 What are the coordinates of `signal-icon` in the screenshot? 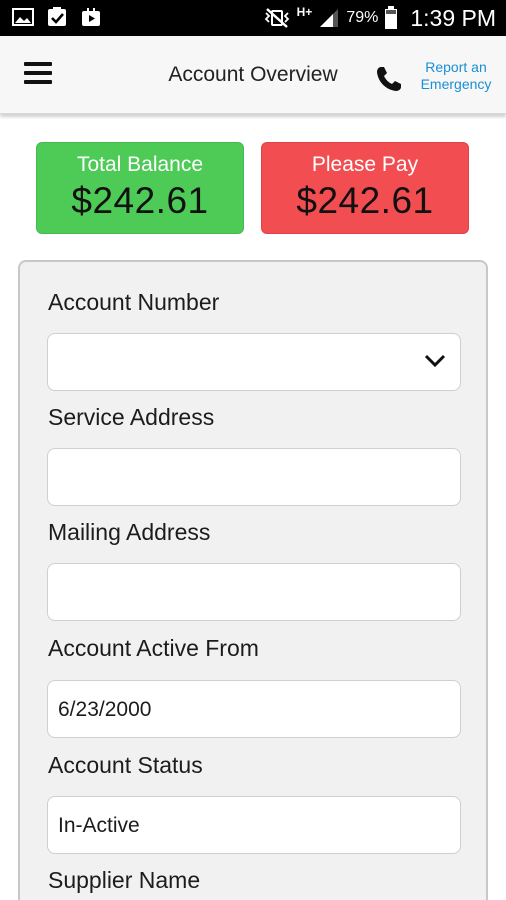 It's located at (329, 18).